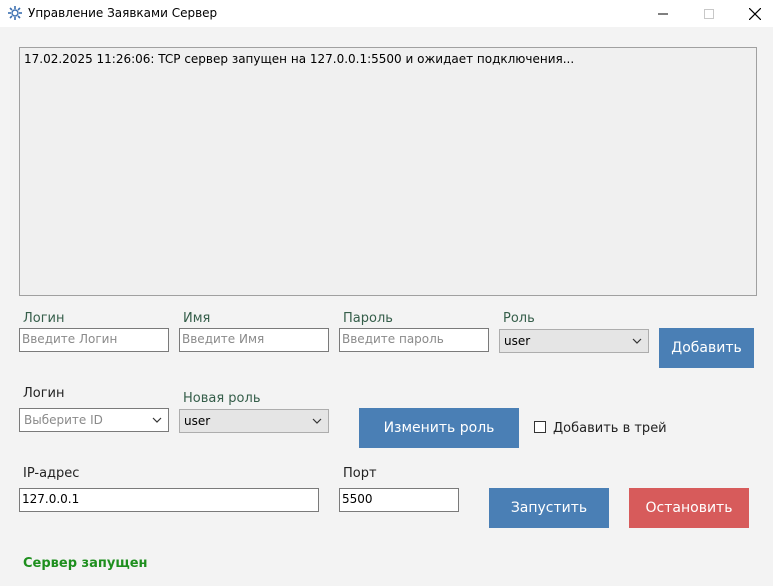  Describe the element at coordinates (610, 428) in the screenshot. I see `tray-checkbox-label: Добавить в трей` at that location.